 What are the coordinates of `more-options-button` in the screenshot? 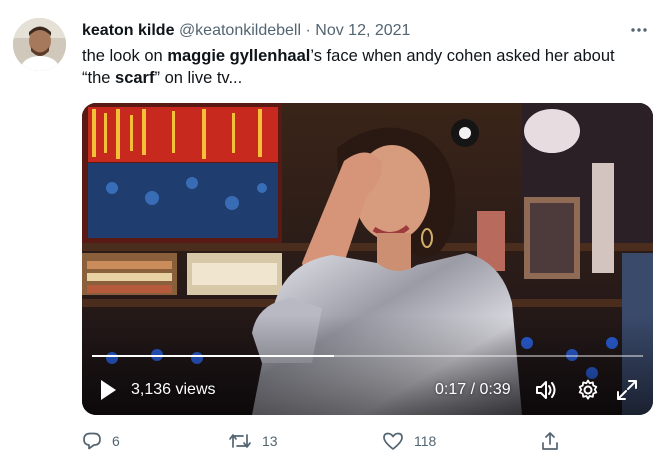 It's located at (639, 30).